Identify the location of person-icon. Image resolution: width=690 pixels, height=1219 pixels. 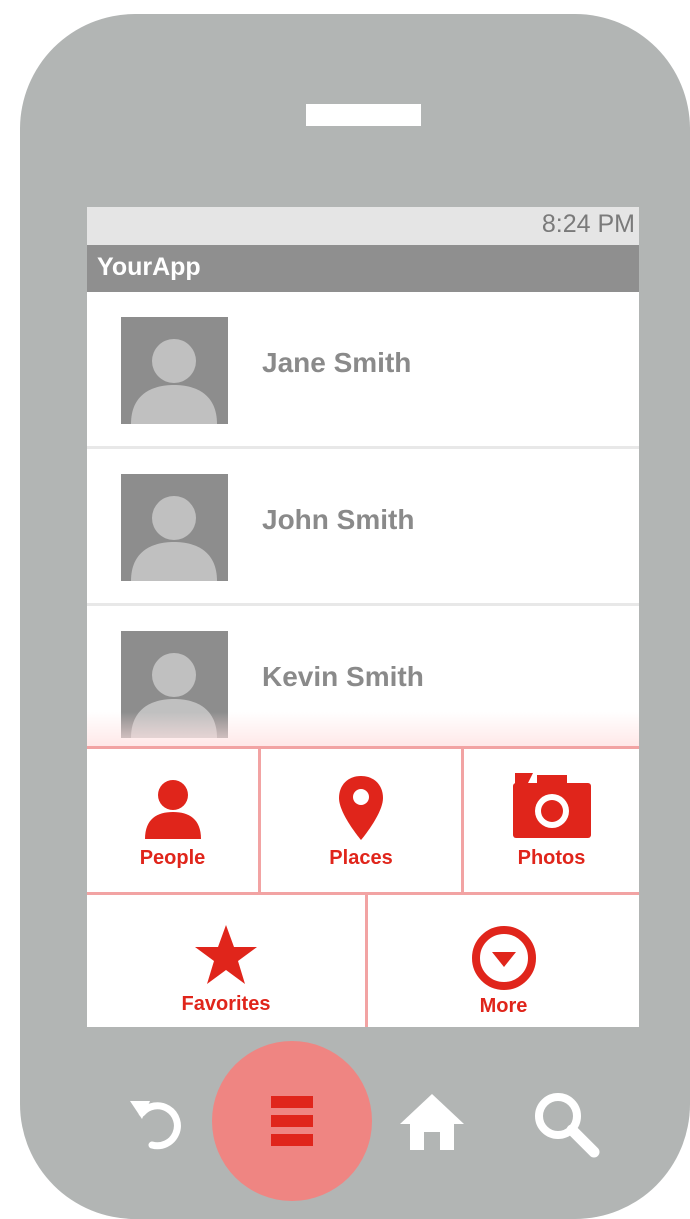
(172, 809).